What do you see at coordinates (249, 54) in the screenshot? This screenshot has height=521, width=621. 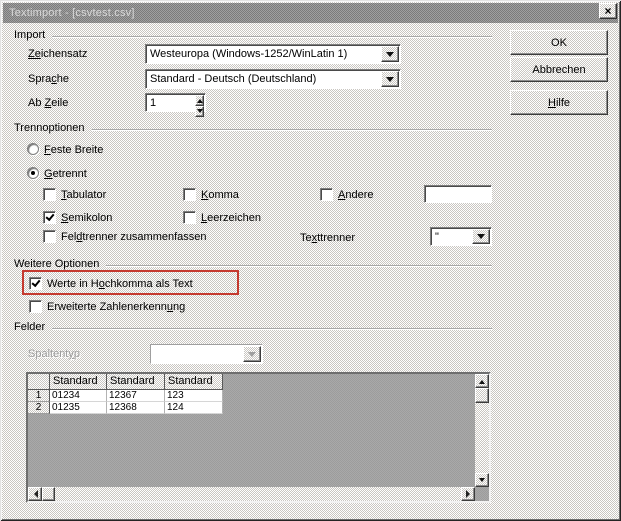 I see `charset-value: Westeuropa (Windows-1252/WinLatin 1)` at bounding box center [249, 54].